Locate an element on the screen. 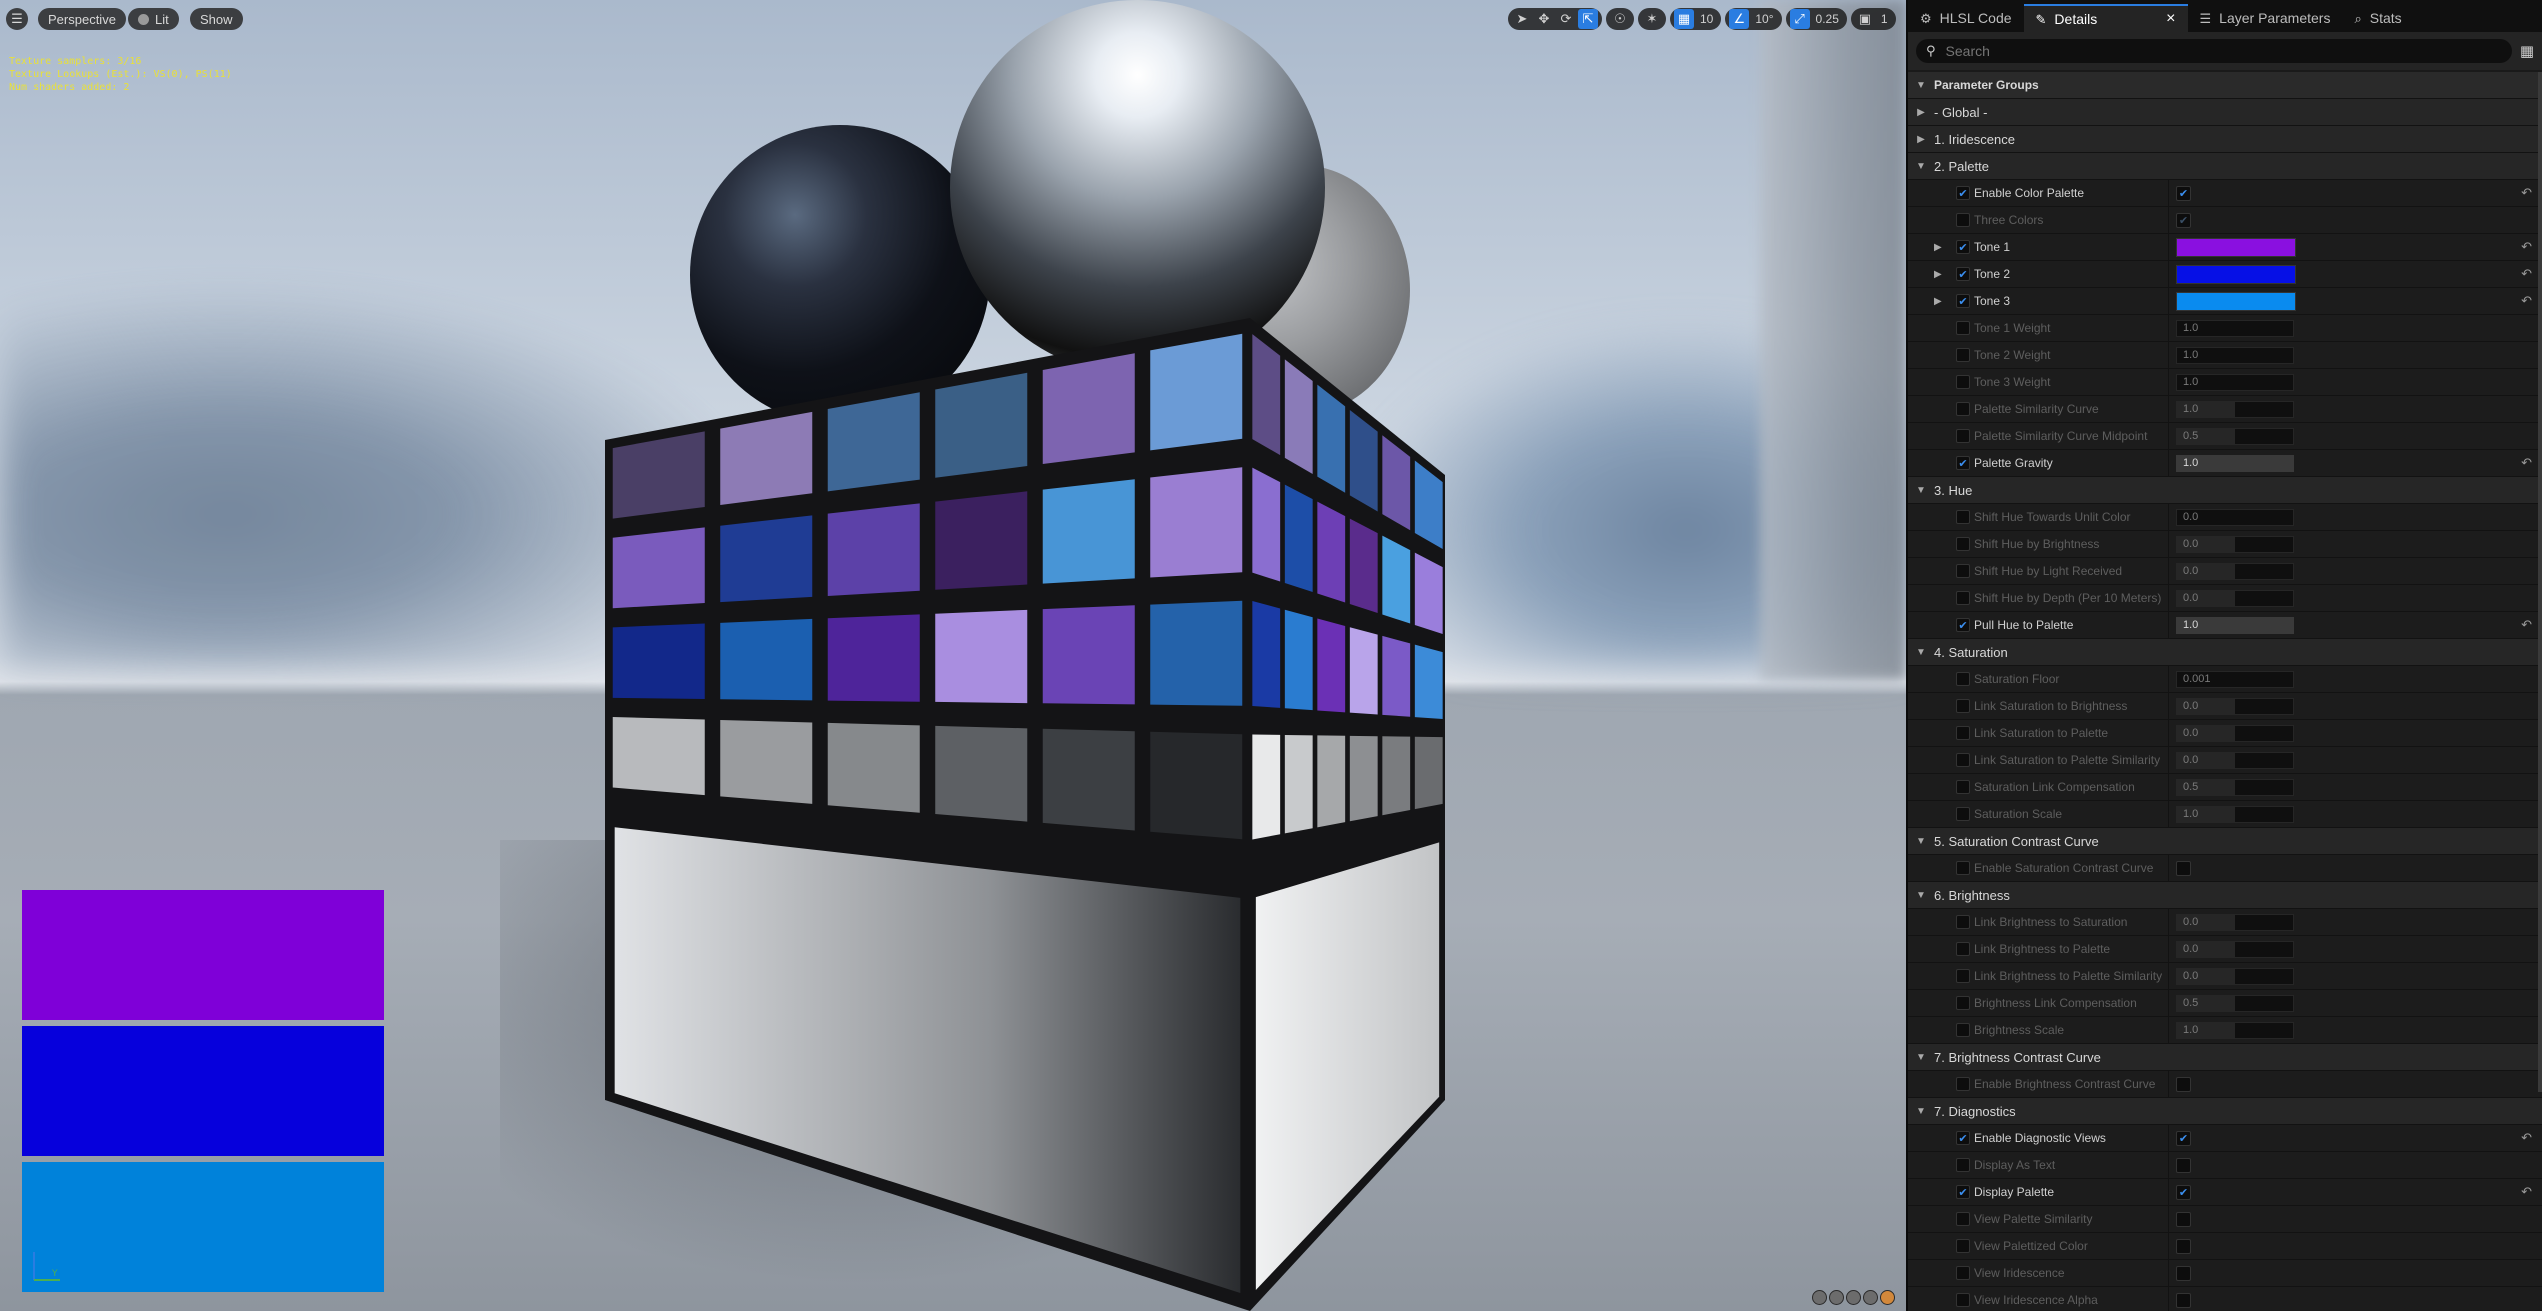  viewport-menu-button: ☰ is located at coordinates (17, 19).